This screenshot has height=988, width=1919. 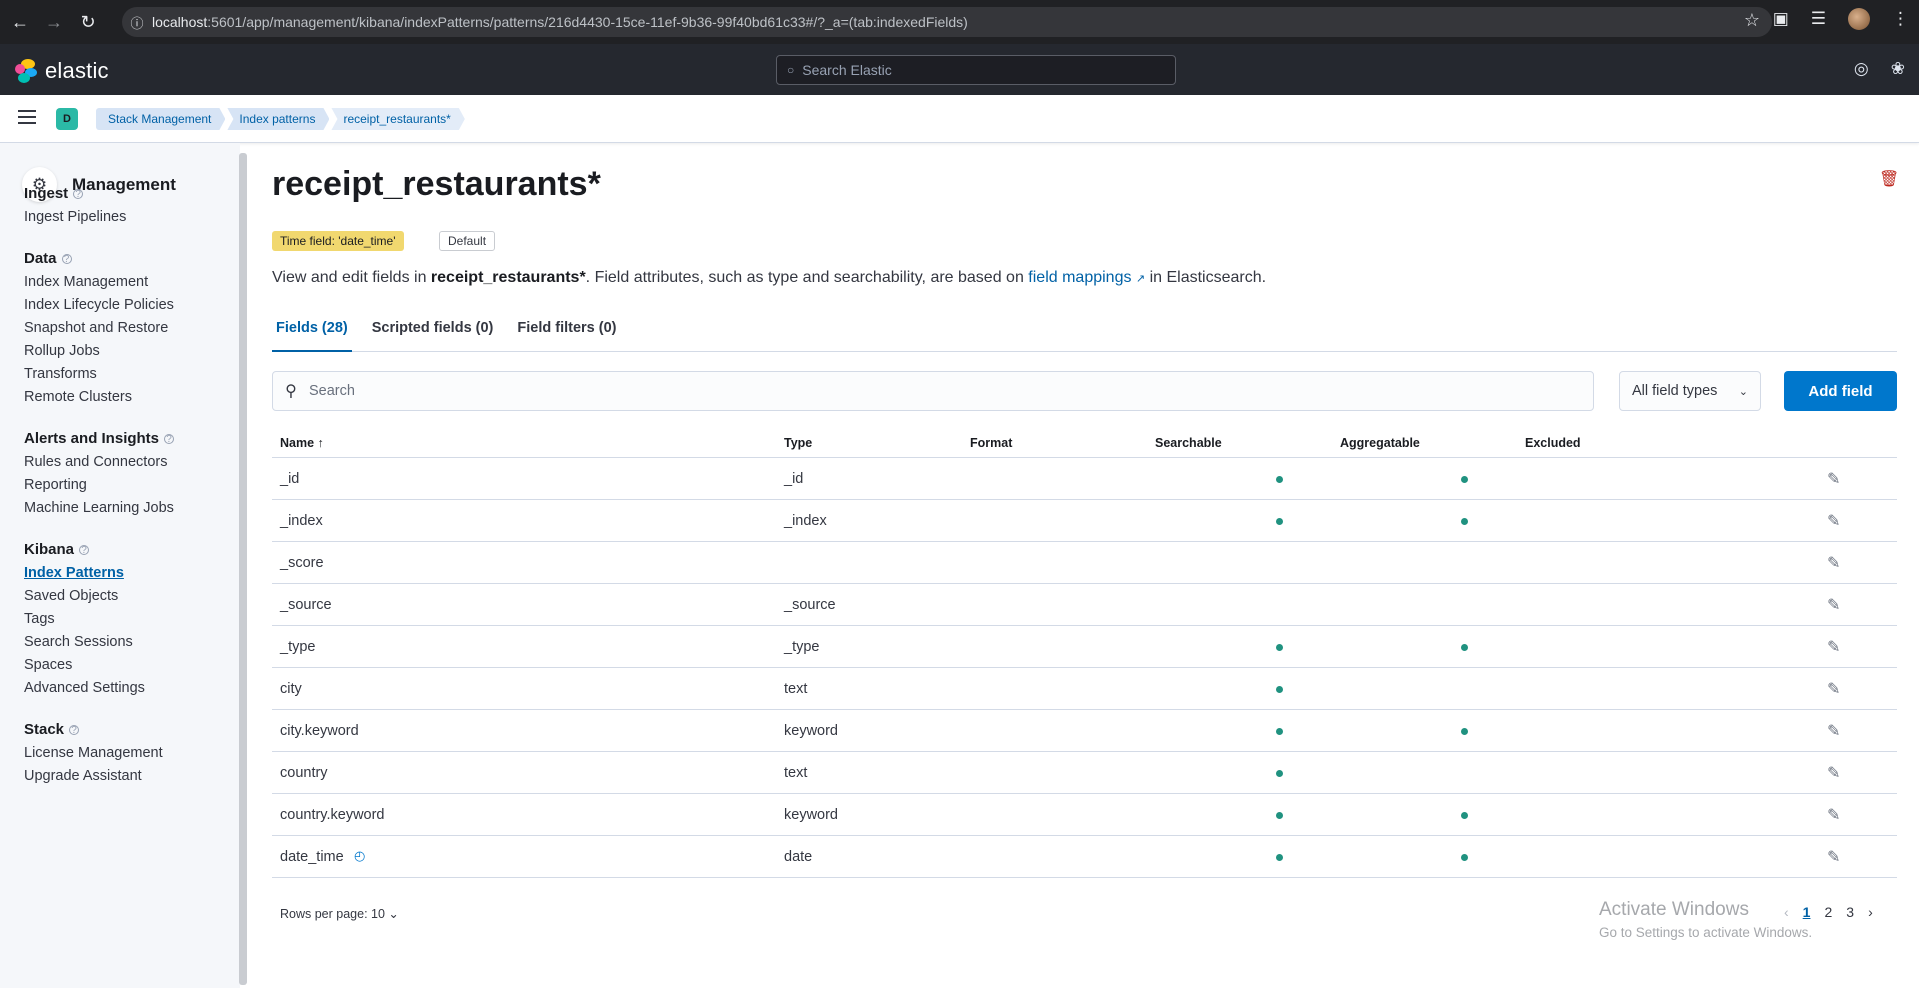 What do you see at coordinates (74, 573) in the screenshot?
I see `sidebar-item-index-patterns: Index Patterns` at bounding box center [74, 573].